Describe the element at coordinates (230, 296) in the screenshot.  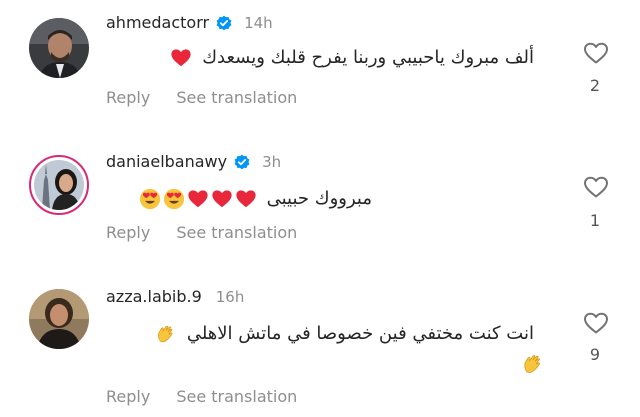
I see `comment-time: 16h` at that location.